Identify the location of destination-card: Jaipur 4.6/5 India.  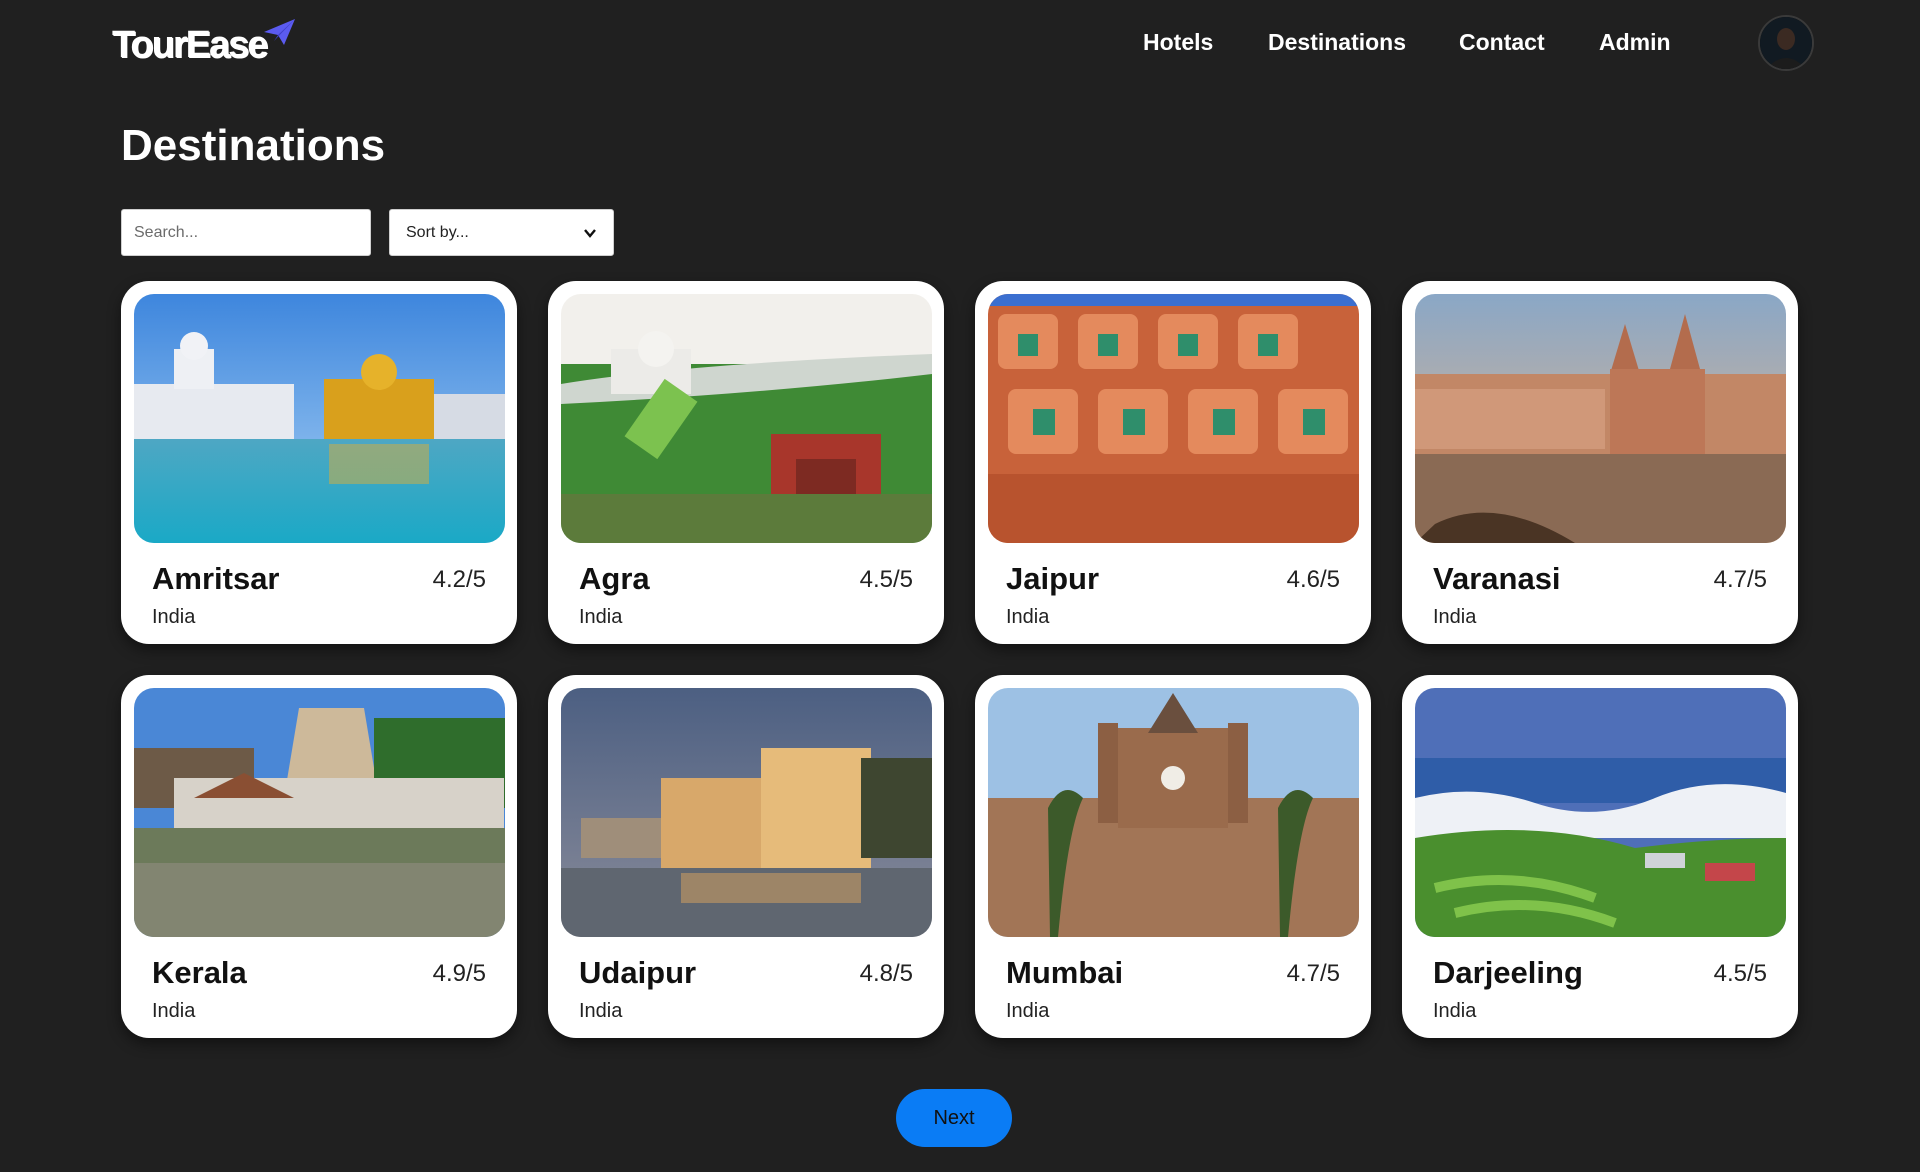
(1173, 462).